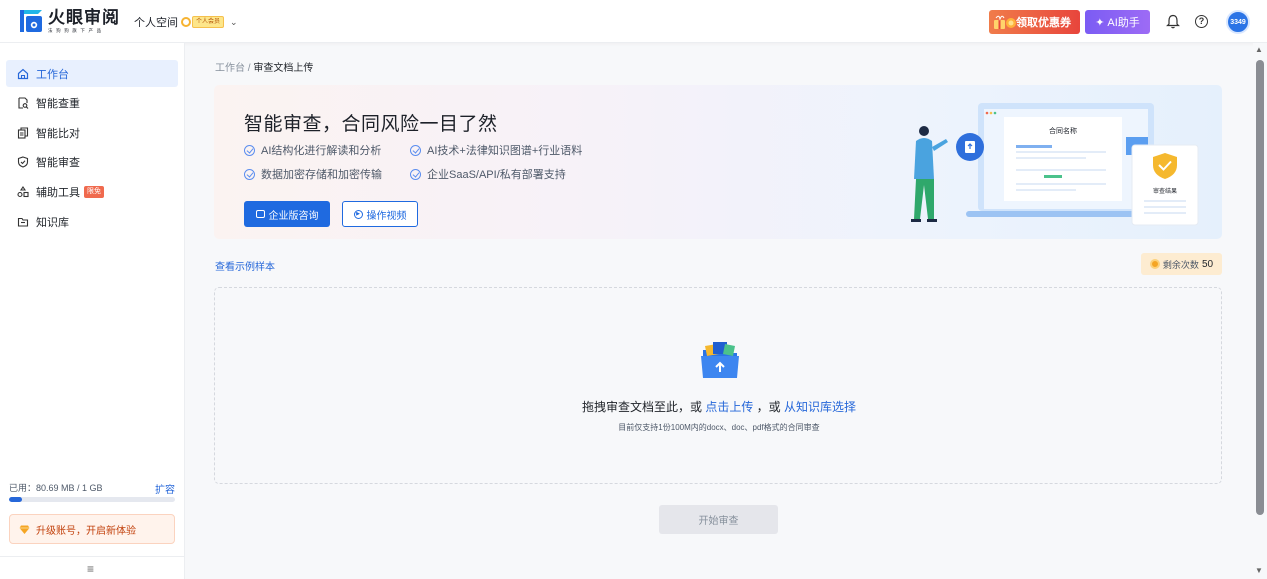  I want to click on sidebar-item-knowledge-base: 知识库, so click(92, 221).